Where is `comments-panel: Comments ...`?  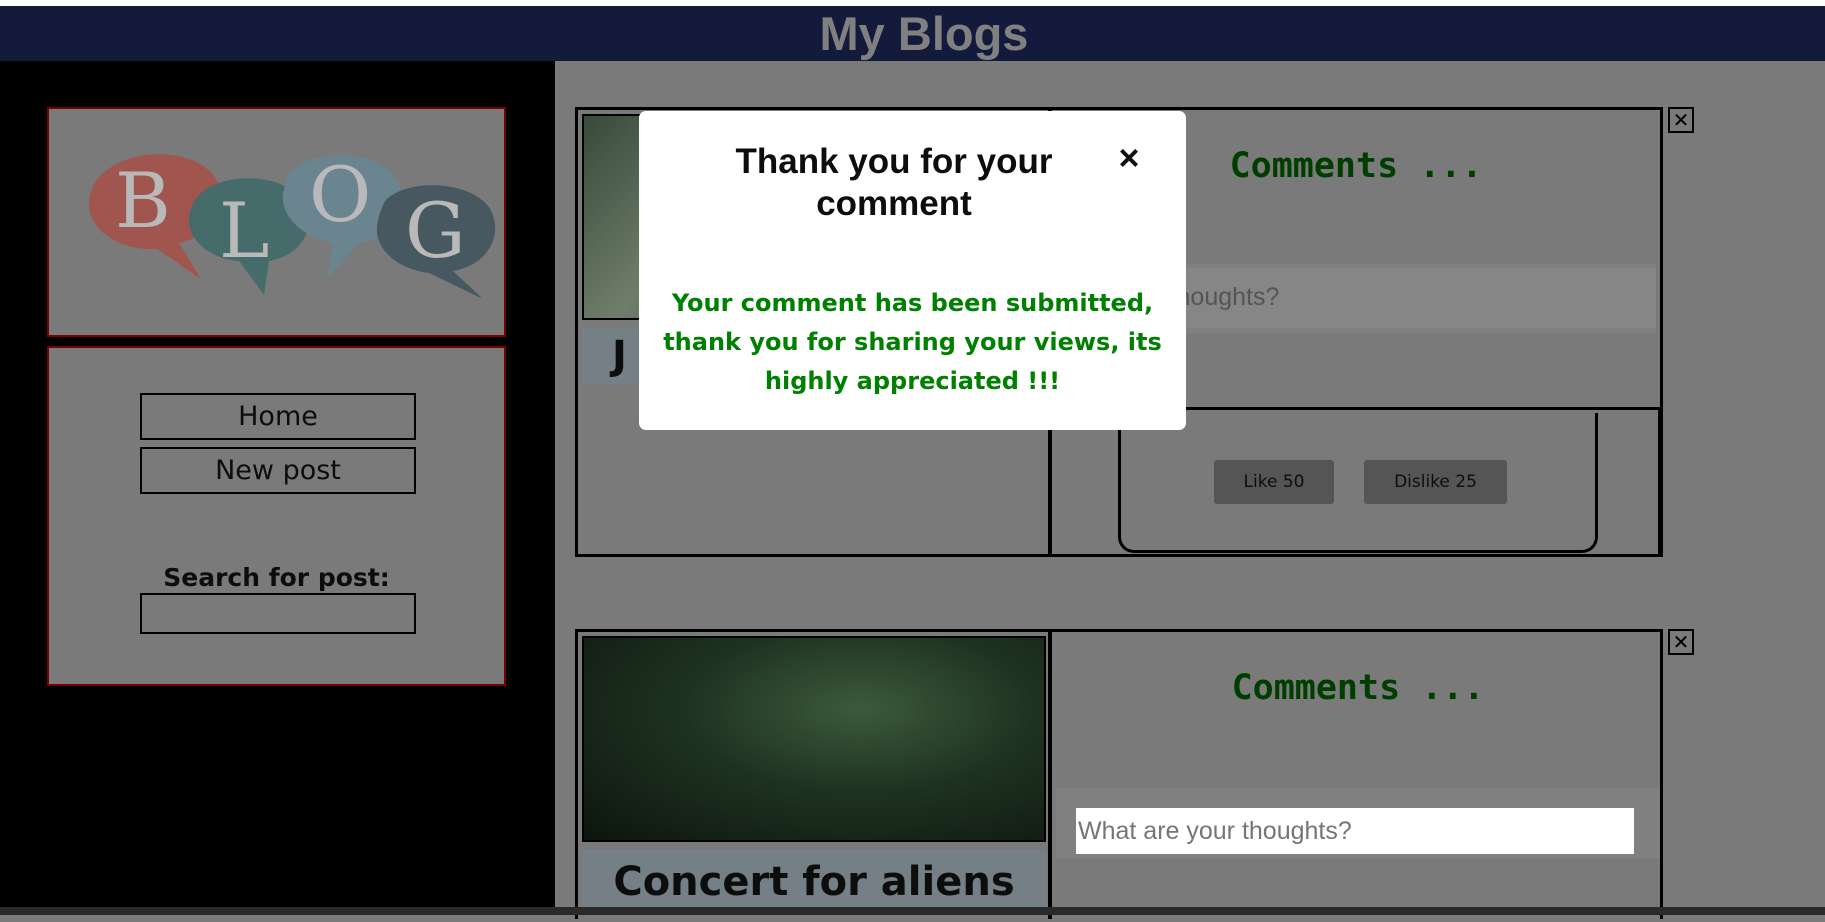 comments-panel: Comments ... is located at coordinates (1358, 777).